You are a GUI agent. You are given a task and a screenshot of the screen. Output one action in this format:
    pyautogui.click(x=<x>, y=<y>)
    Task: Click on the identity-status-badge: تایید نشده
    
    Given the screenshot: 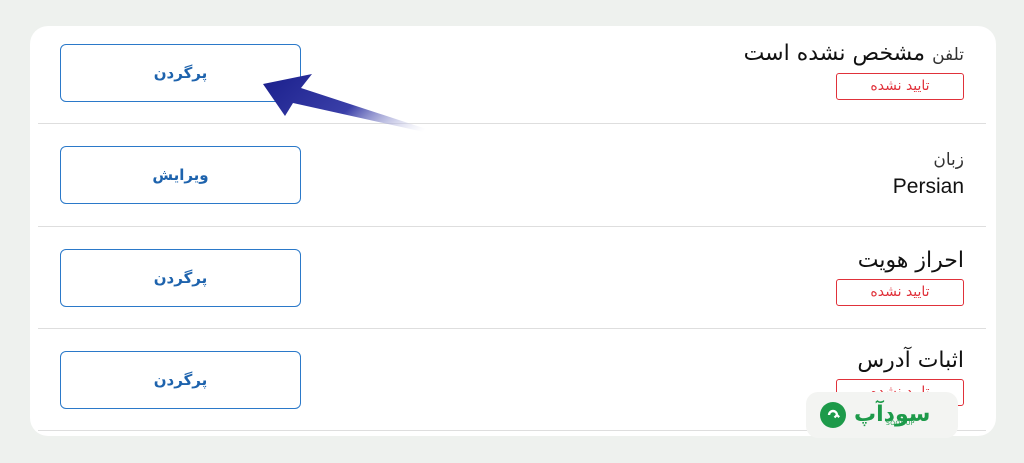 What is the action you would take?
    pyautogui.click(x=900, y=292)
    